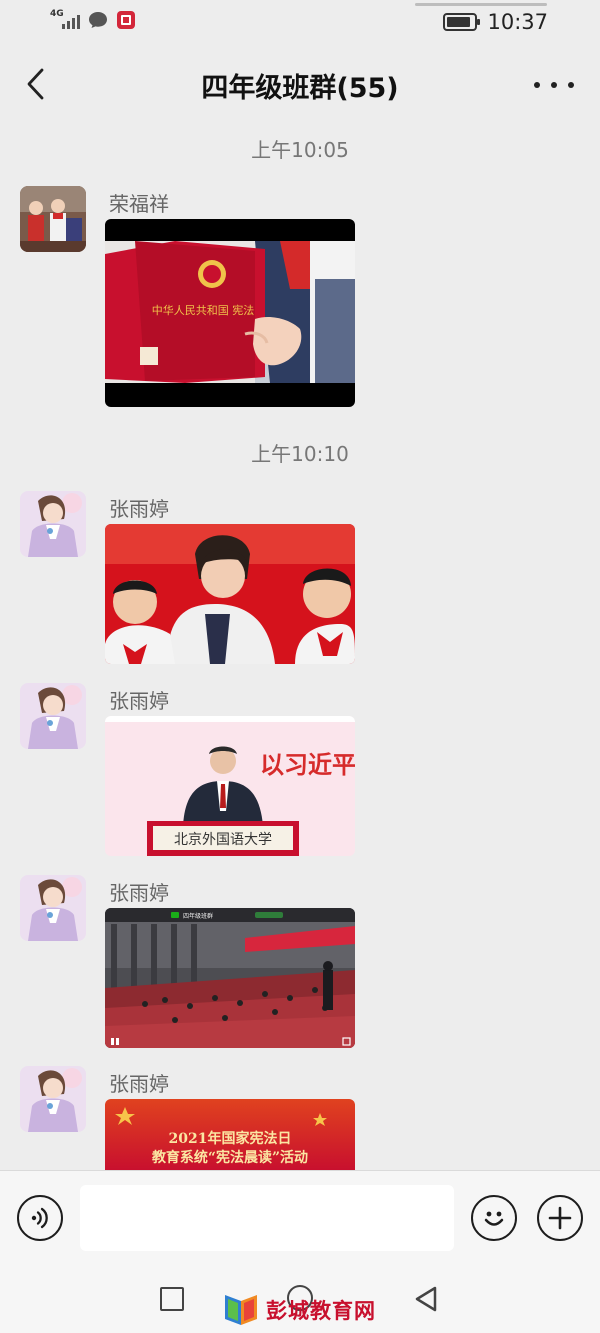 Image resolution: width=600 pixels, height=1333 pixels. What do you see at coordinates (126, 20) in the screenshot?
I see `app-notification-icon` at bounding box center [126, 20].